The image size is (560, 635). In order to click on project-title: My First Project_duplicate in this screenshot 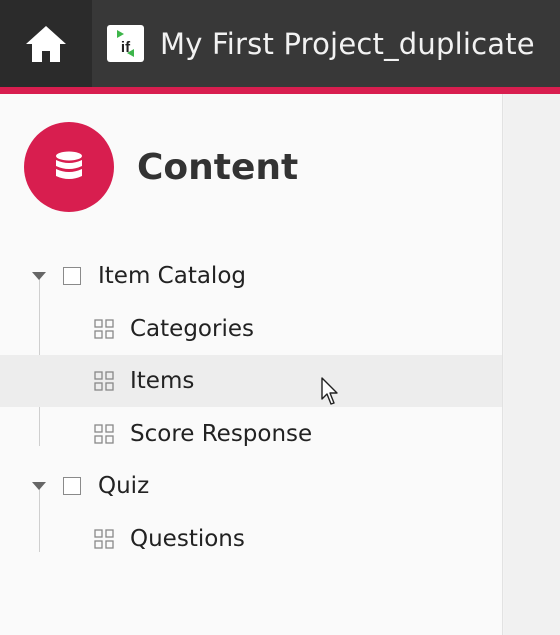, I will do `click(347, 43)`.